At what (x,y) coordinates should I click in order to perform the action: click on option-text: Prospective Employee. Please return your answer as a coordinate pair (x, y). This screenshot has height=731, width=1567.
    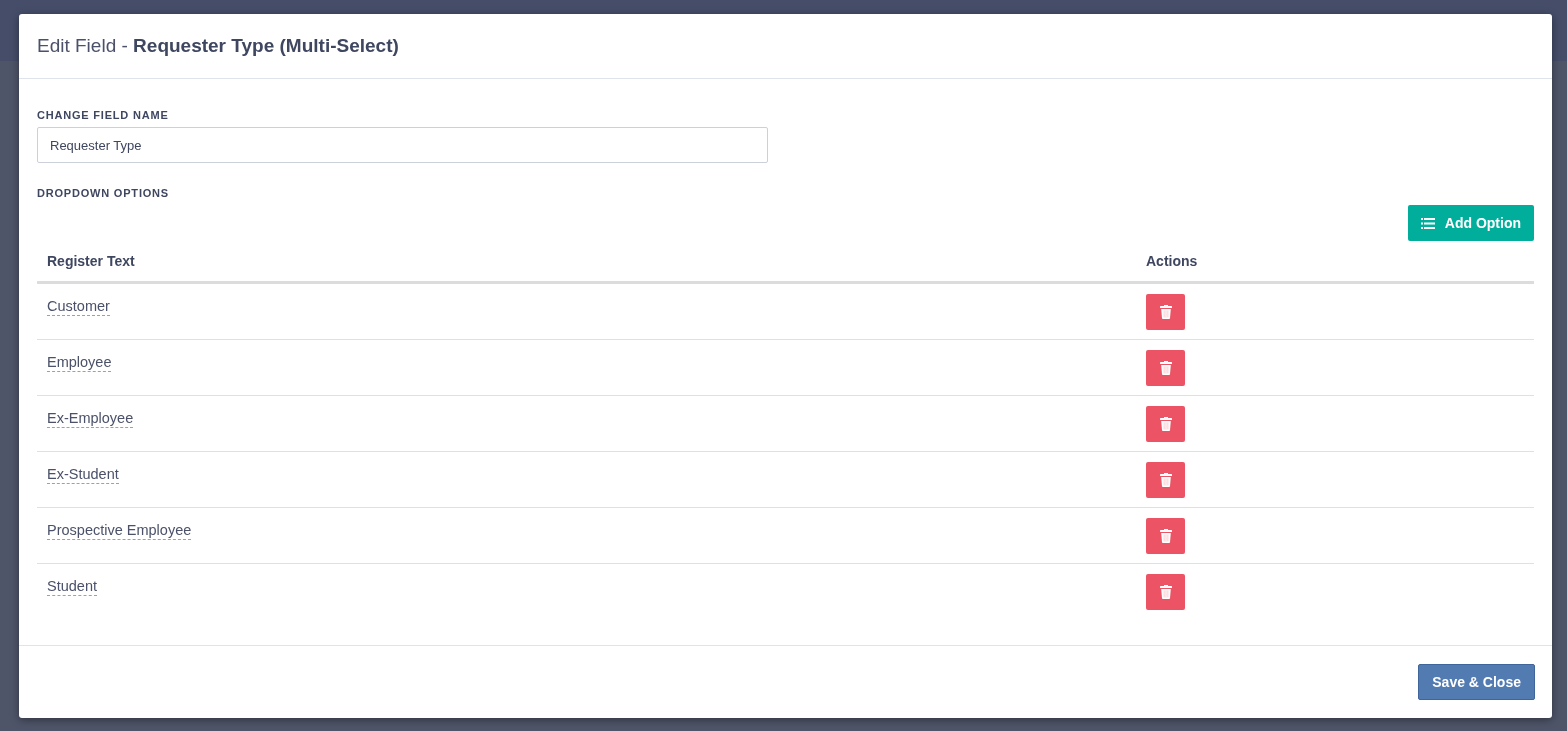
    Looking at the image, I should click on (119, 530).